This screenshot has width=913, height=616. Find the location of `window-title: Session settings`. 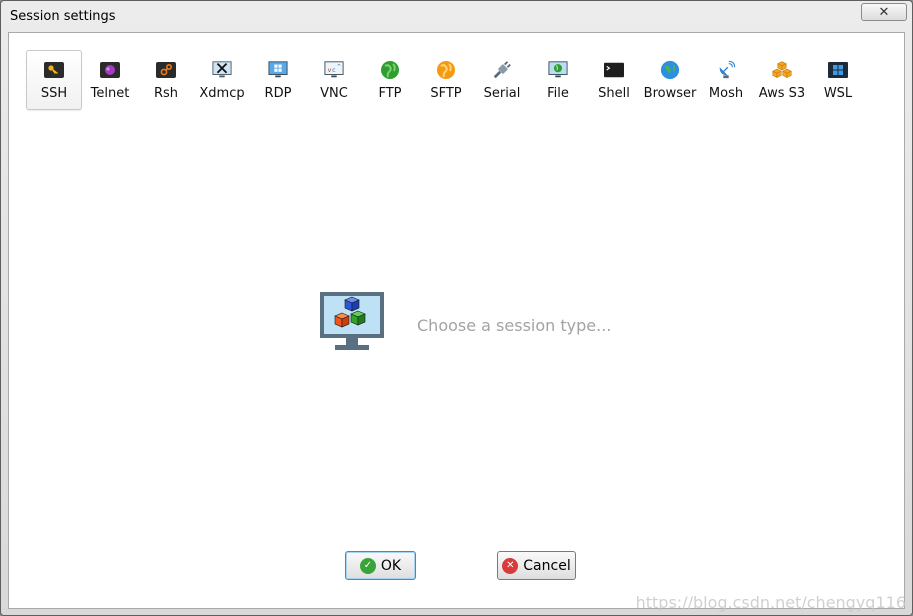

window-title: Session settings is located at coordinates (63, 16).